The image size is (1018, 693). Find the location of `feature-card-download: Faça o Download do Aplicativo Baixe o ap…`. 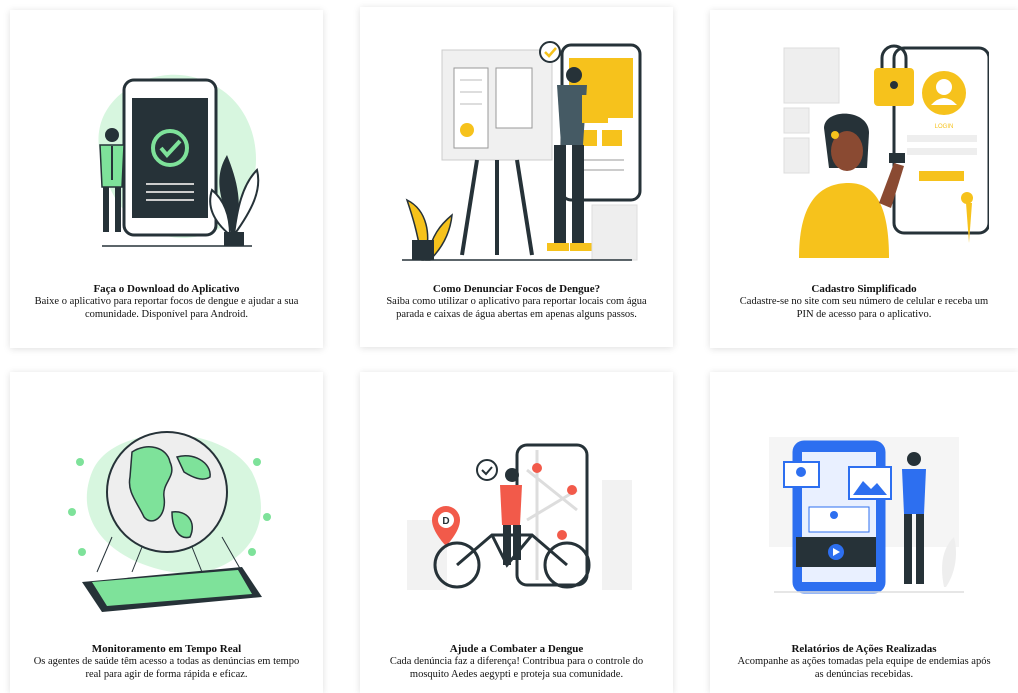

feature-card-download: Faça o Download do Aplicativo Baixe o ap… is located at coordinates (166, 179).